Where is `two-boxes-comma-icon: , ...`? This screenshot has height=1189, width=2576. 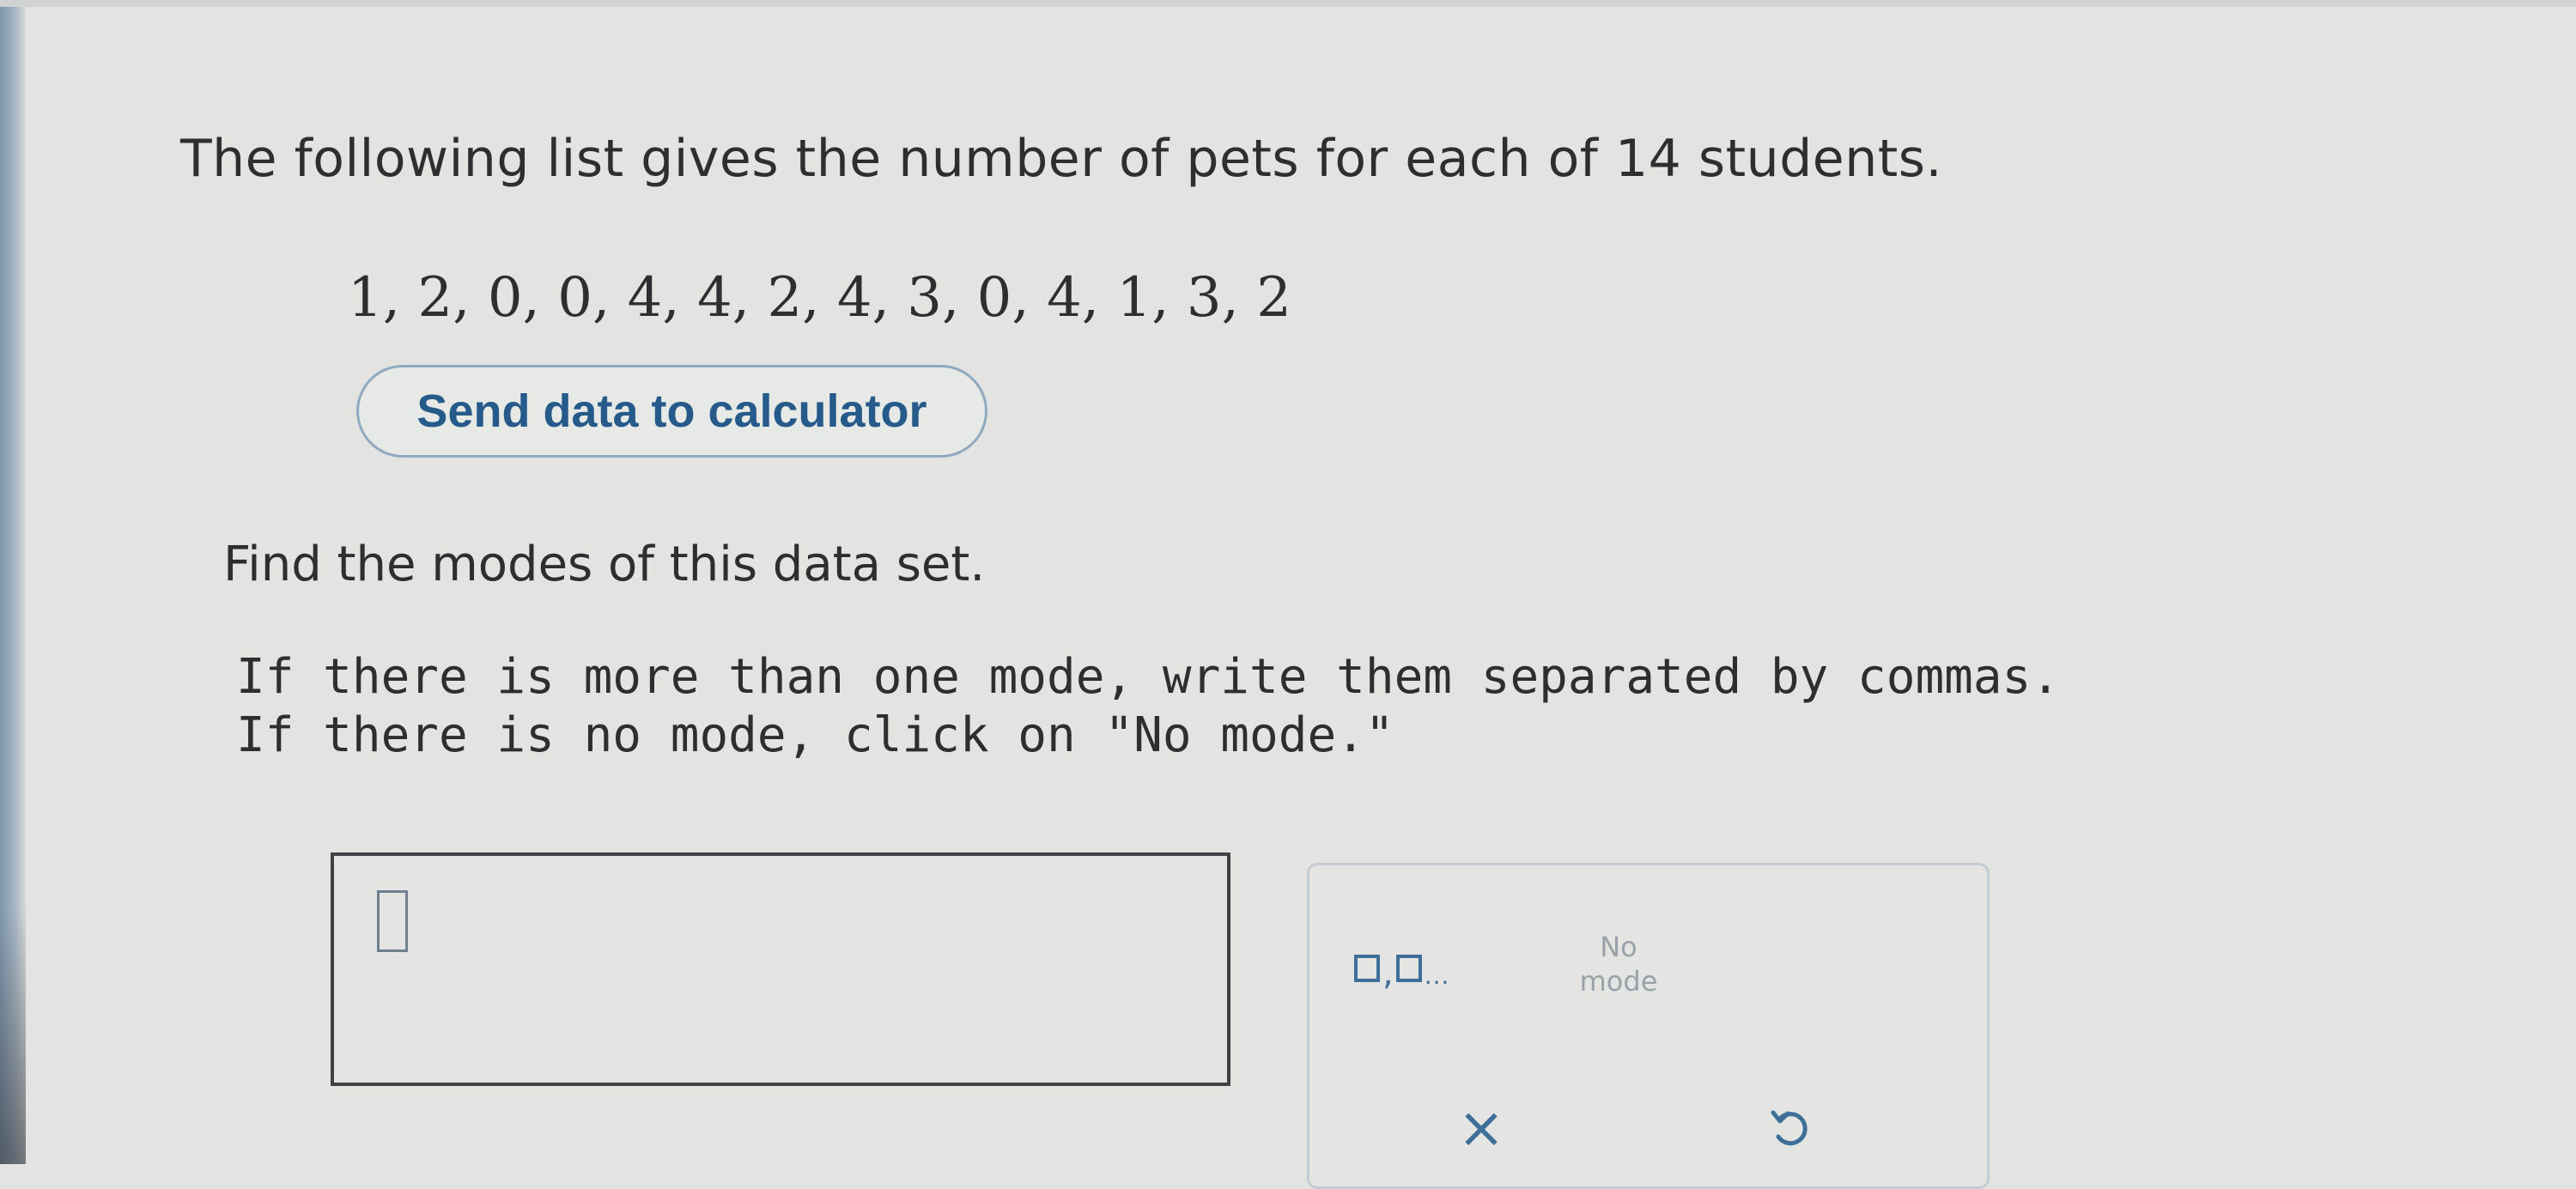 two-boxes-comma-icon: , ... is located at coordinates (1401, 973).